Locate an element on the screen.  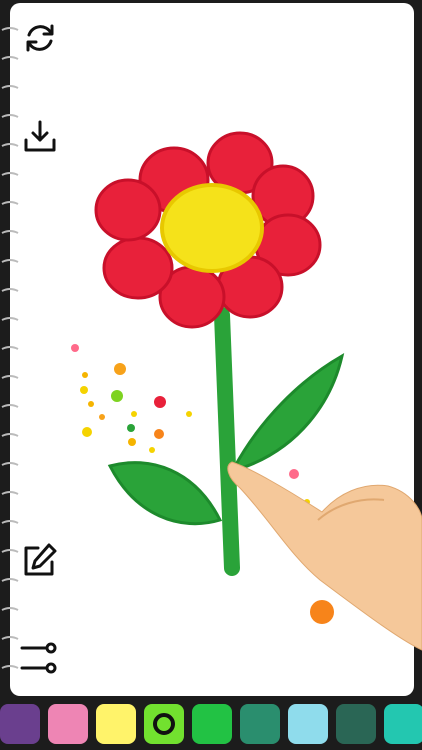
download-button is located at coordinates (40, 136).